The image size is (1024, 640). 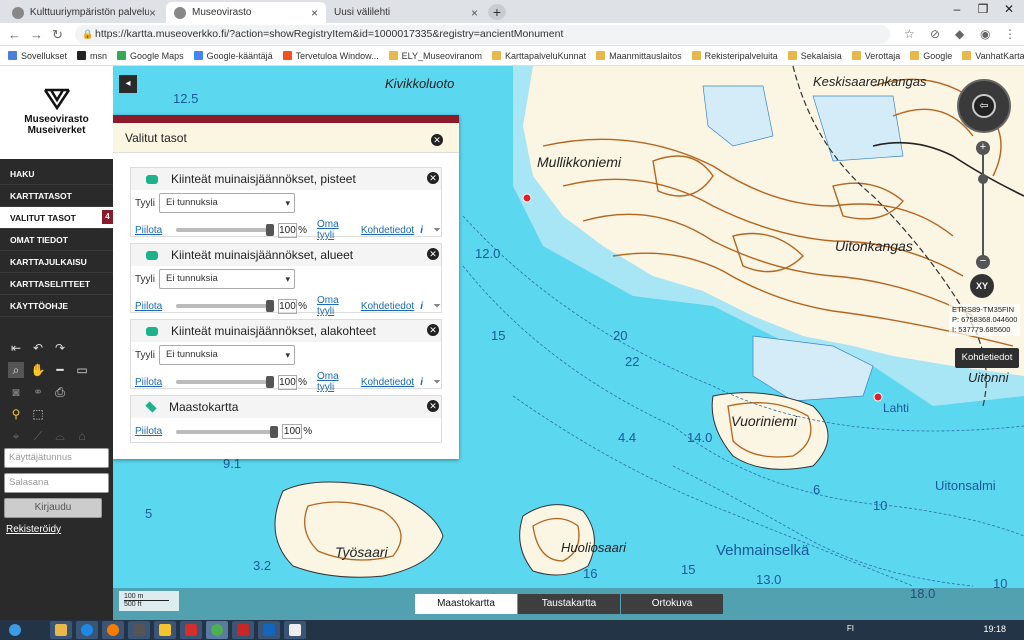 What do you see at coordinates (909, 34) in the screenshot?
I see `star-icon: ☆` at bounding box center [909, 34].